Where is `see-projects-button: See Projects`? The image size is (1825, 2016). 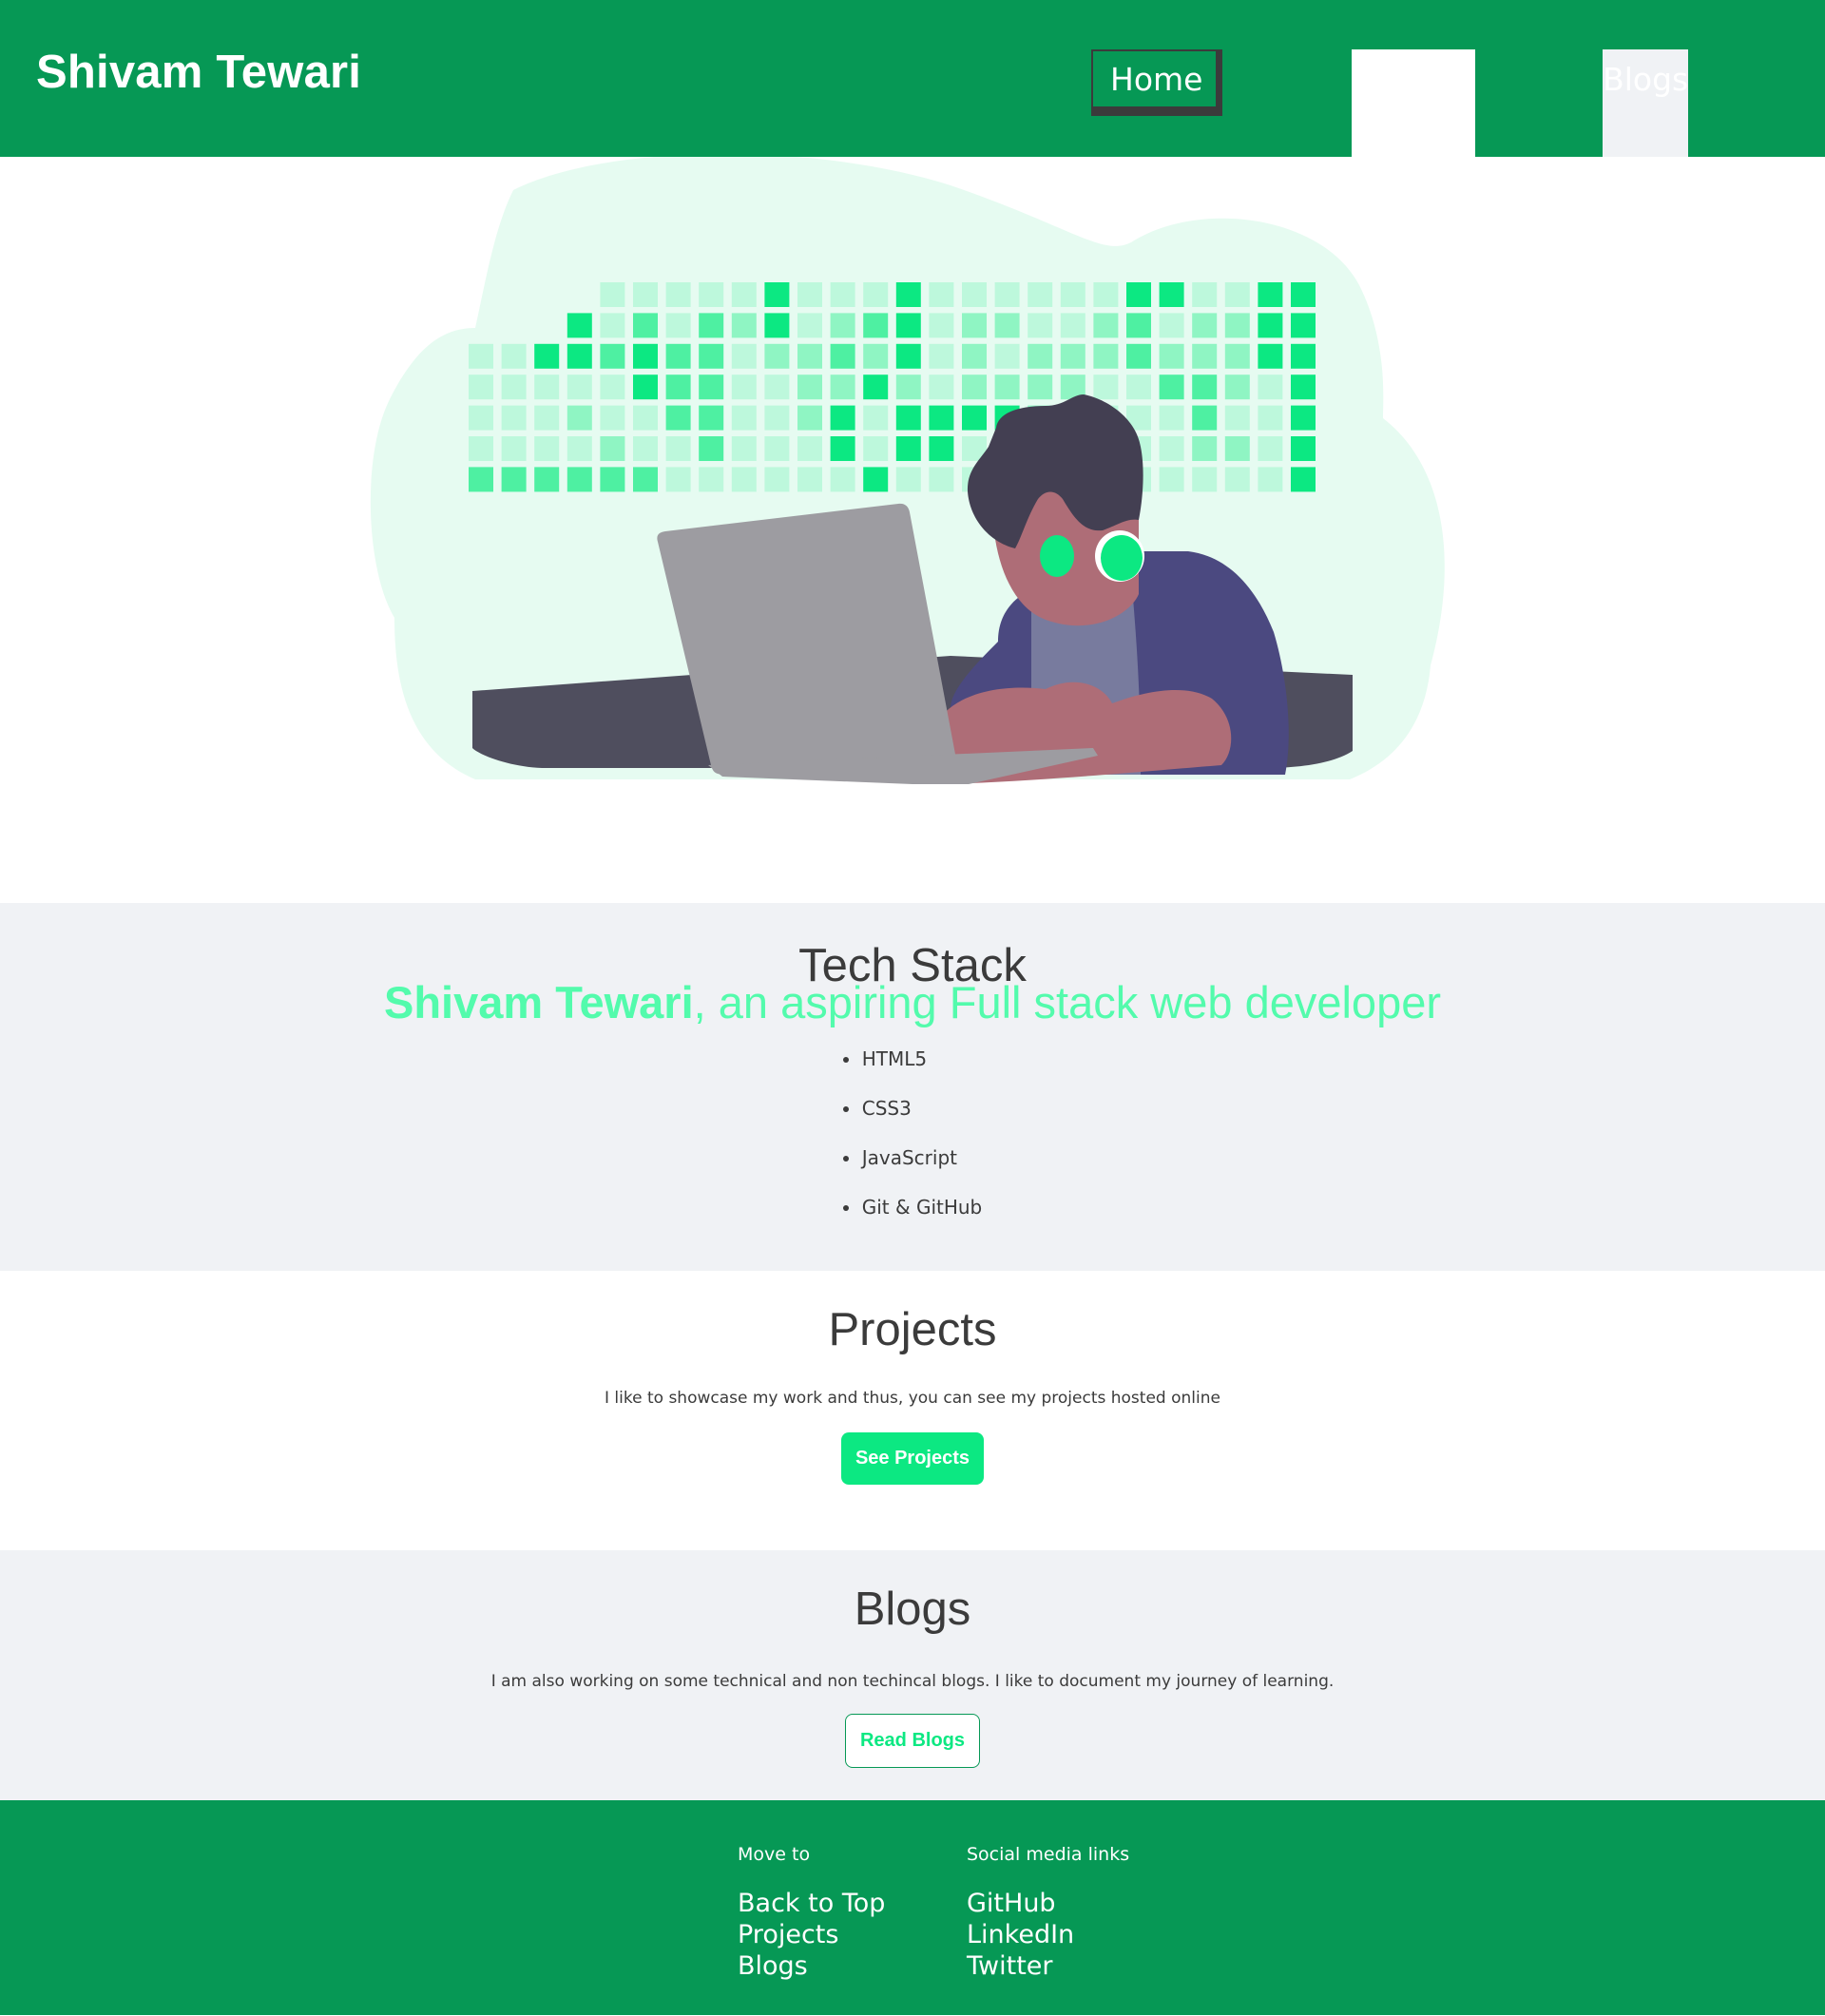
see-projects-button: See Projects is located at coordinates (912, 1458).